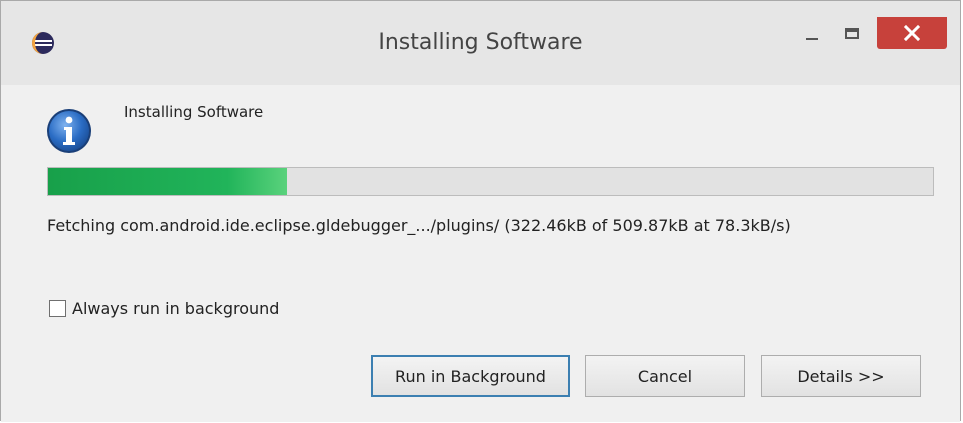  Describe the element at coordinates (194, 112) in the screenshot. I see `dialog-message: Installing Software` at that location.